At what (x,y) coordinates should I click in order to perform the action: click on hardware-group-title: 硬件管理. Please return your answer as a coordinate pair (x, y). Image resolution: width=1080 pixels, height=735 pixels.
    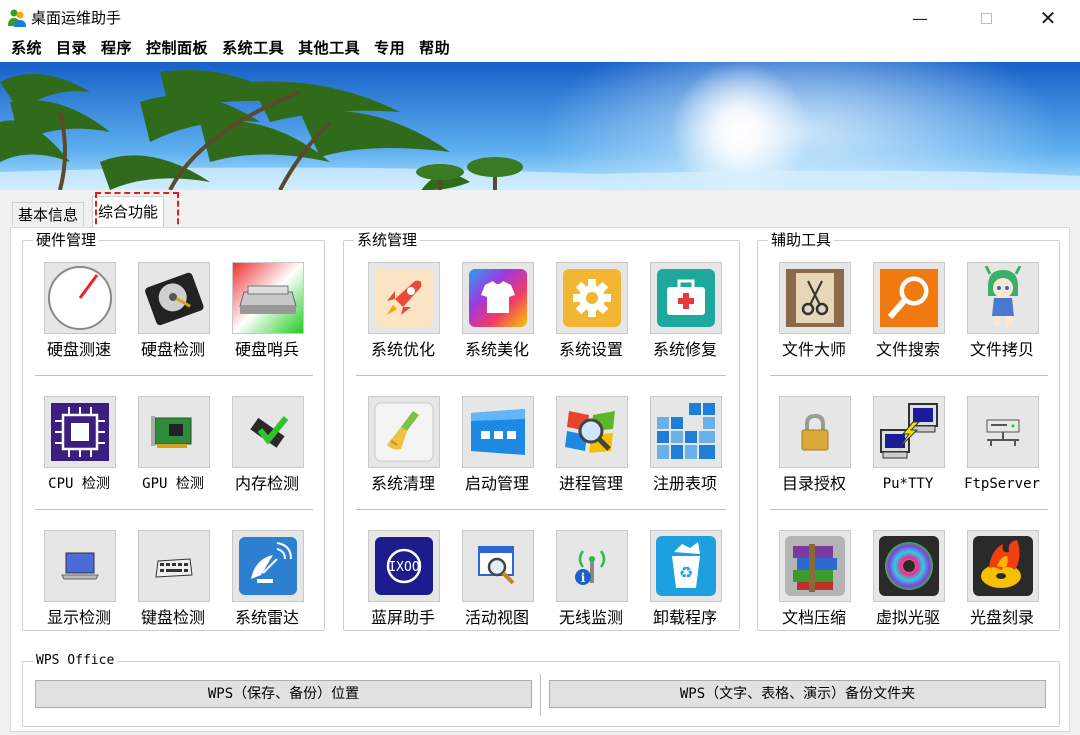
    Looking at the image, I should click on (66, 240).